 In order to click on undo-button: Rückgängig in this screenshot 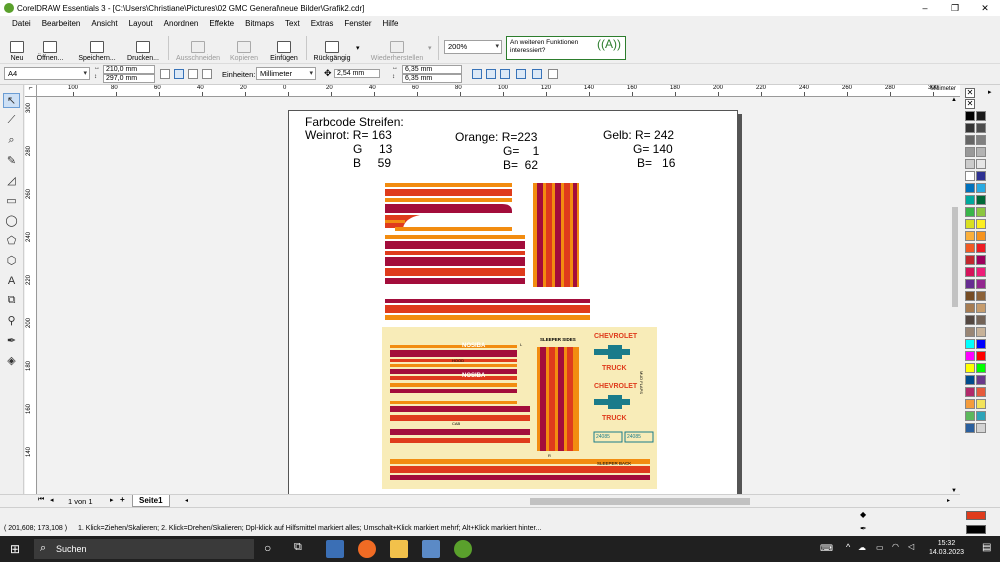, I will do `click(332, 48)`.